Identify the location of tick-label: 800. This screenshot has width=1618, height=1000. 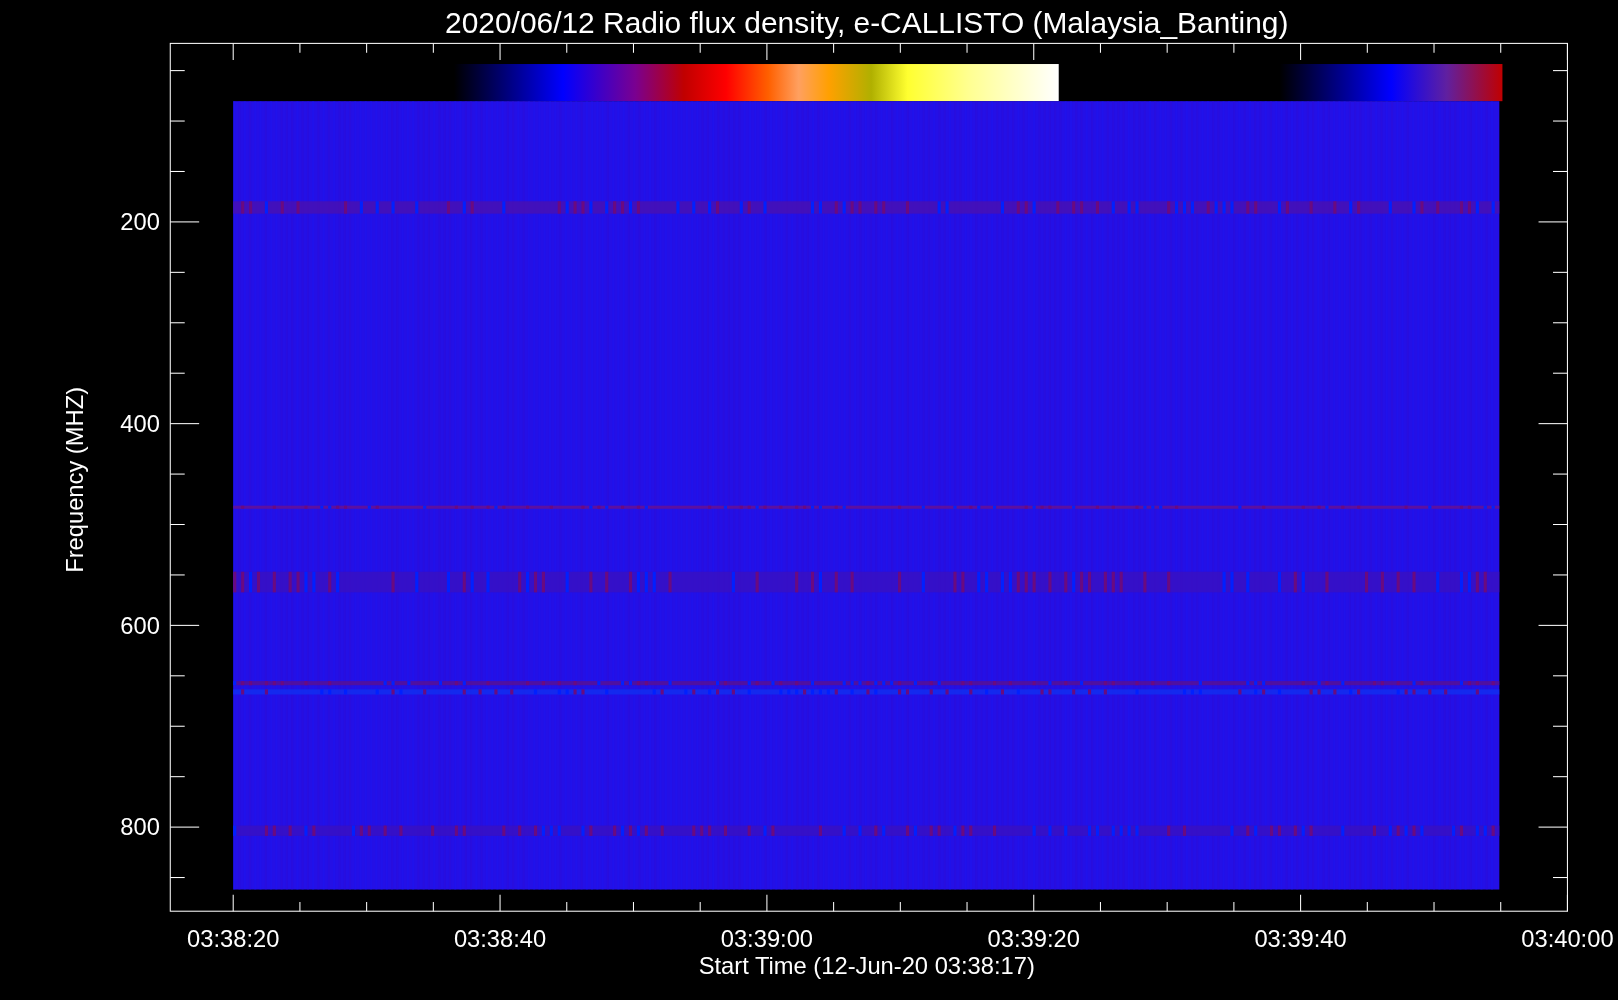
(140, 827).